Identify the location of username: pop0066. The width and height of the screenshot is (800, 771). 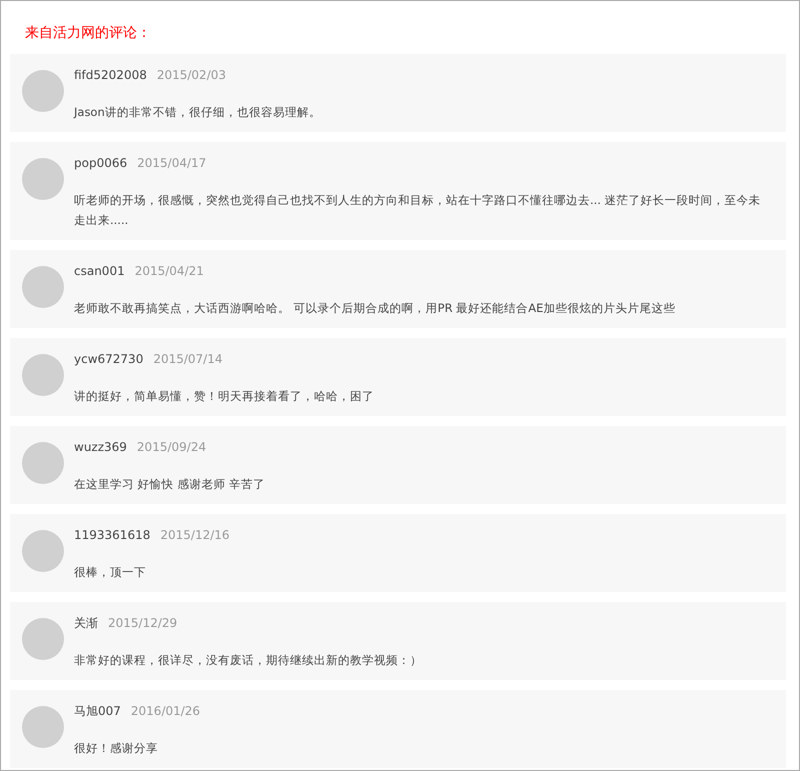
(101, 163).